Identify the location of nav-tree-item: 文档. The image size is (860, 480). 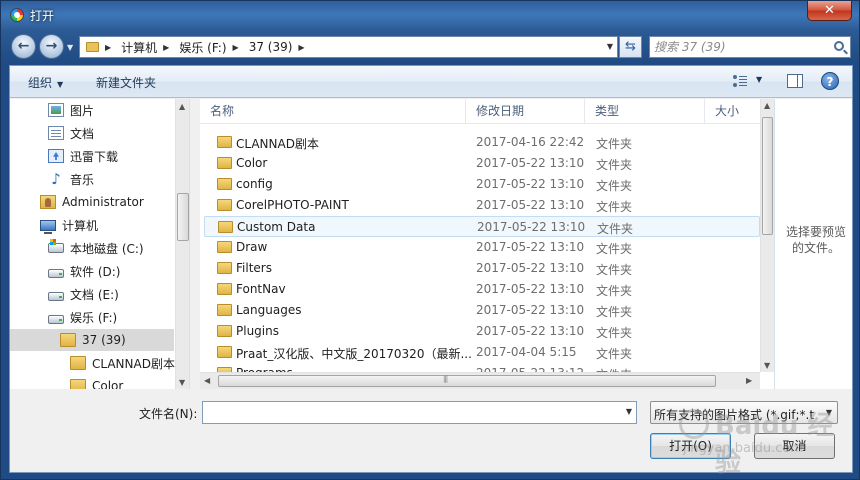
(92, 133).